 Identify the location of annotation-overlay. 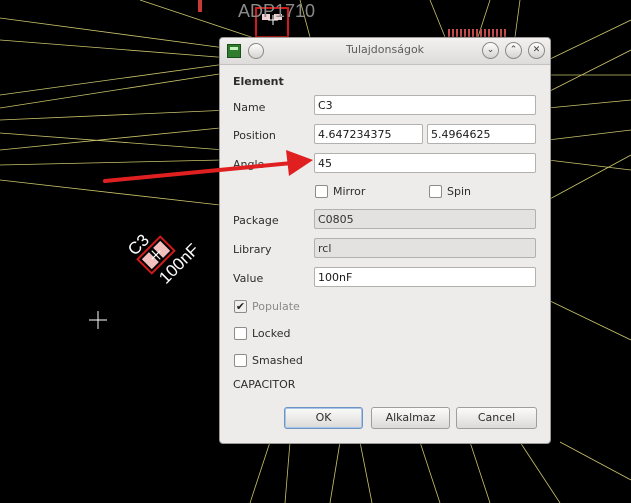
(208, 166).